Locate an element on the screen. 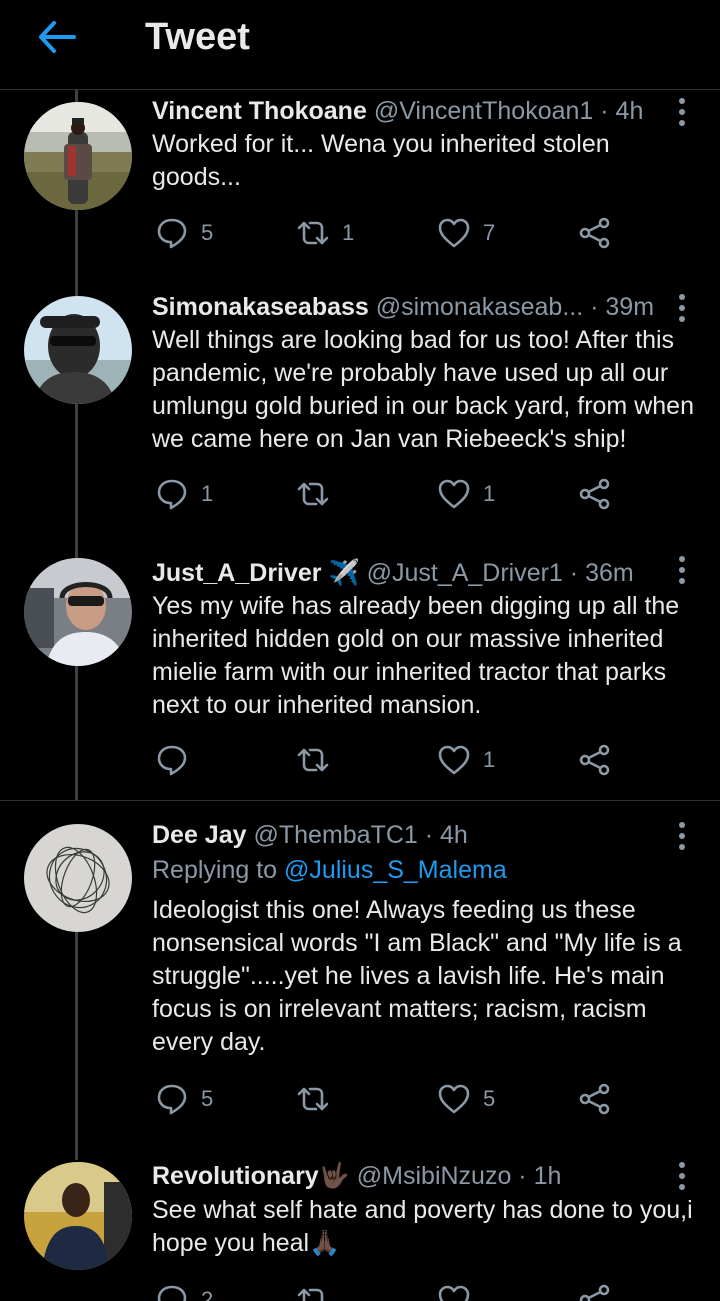  reply-button is located at coordinates (178, 760).